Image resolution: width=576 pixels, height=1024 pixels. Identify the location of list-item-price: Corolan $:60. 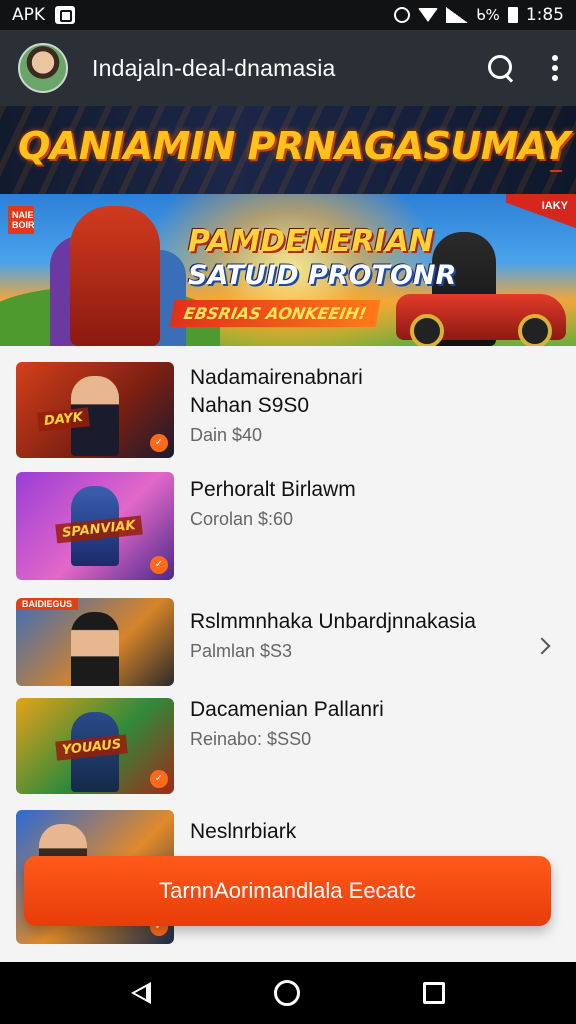
(242, 519).